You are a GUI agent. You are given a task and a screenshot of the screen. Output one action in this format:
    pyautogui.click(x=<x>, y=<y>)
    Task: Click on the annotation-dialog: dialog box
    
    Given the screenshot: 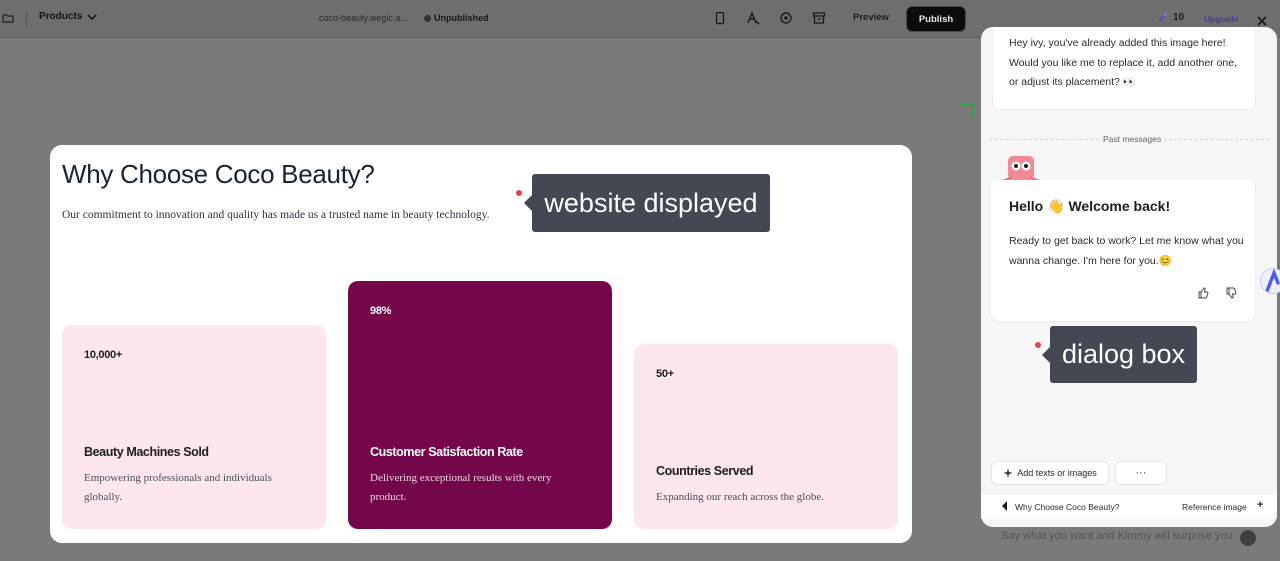 What is the action you would take?
    pyautogui.click(x=1123, y=354)
    